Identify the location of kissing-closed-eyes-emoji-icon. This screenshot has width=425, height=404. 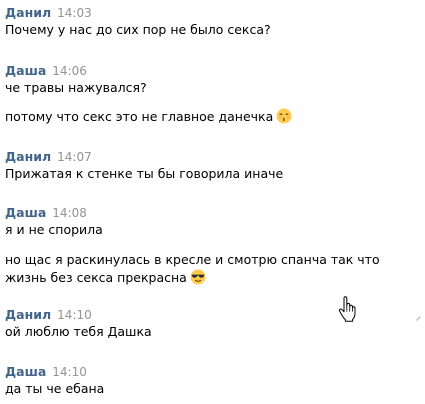
(284, 116).